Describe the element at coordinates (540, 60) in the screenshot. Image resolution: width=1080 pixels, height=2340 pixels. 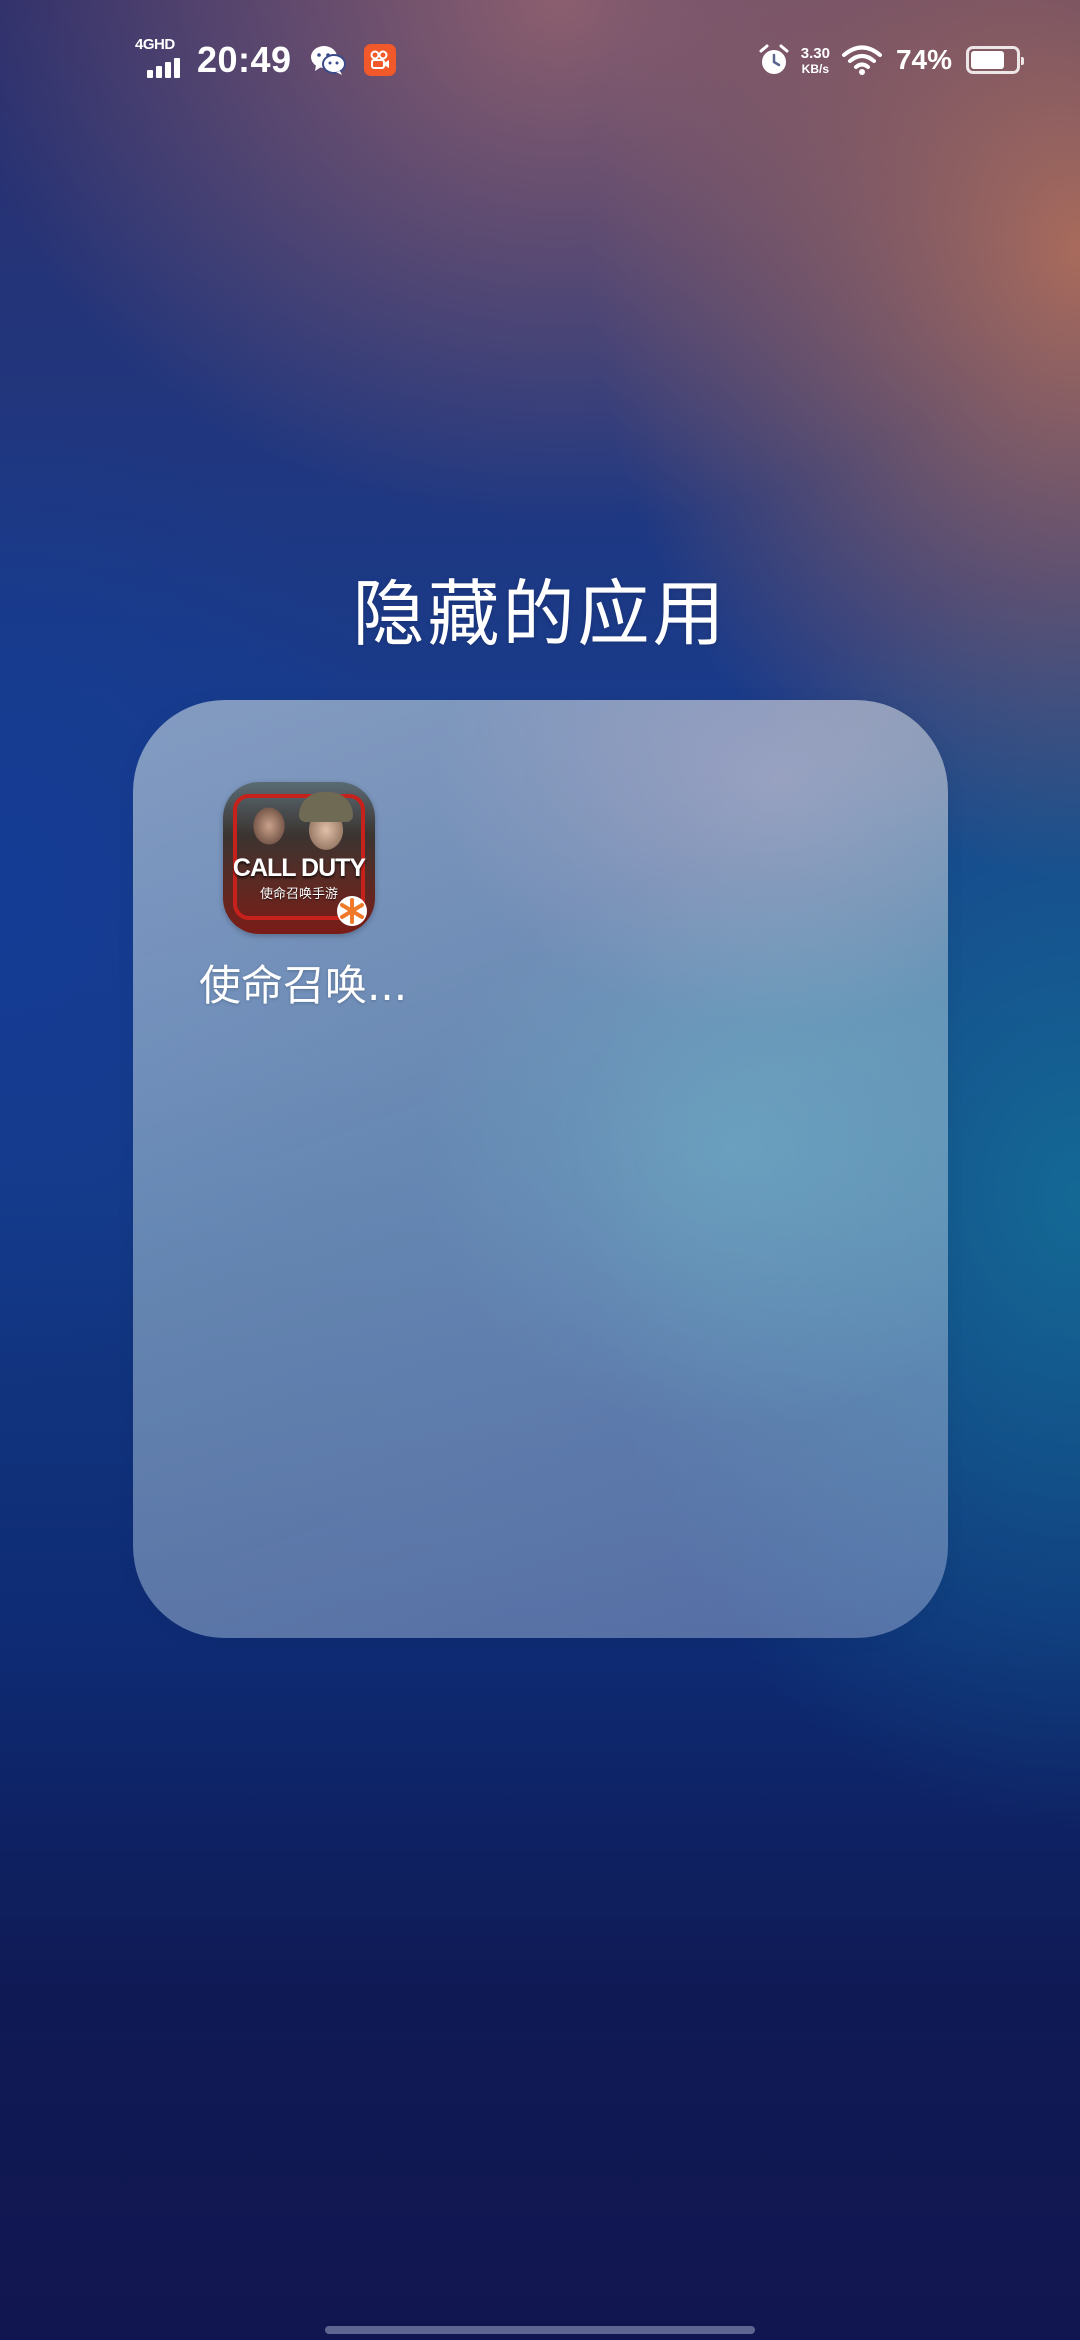
I see `status-bar: 4GHD 20:49 3.30 KB/s 74%` at that location.